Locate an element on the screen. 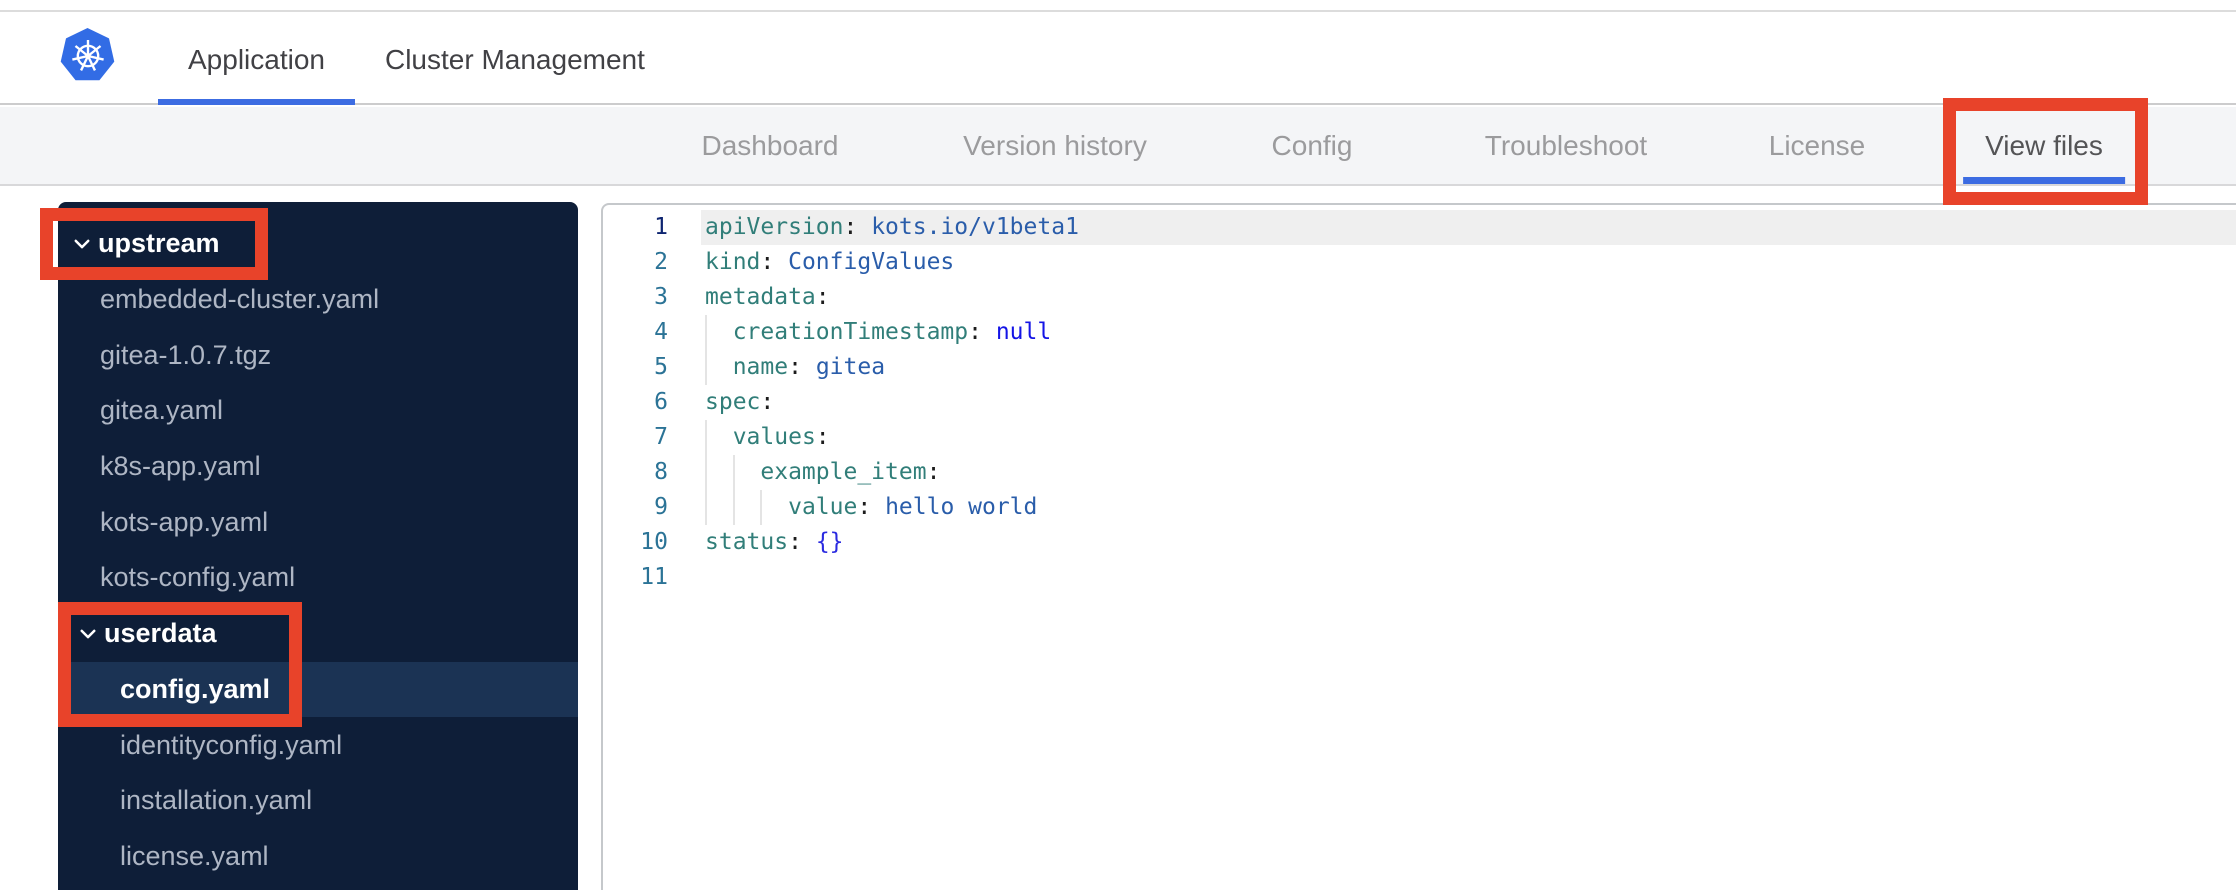  token-str: gitea is located at coordinates (850, 367).